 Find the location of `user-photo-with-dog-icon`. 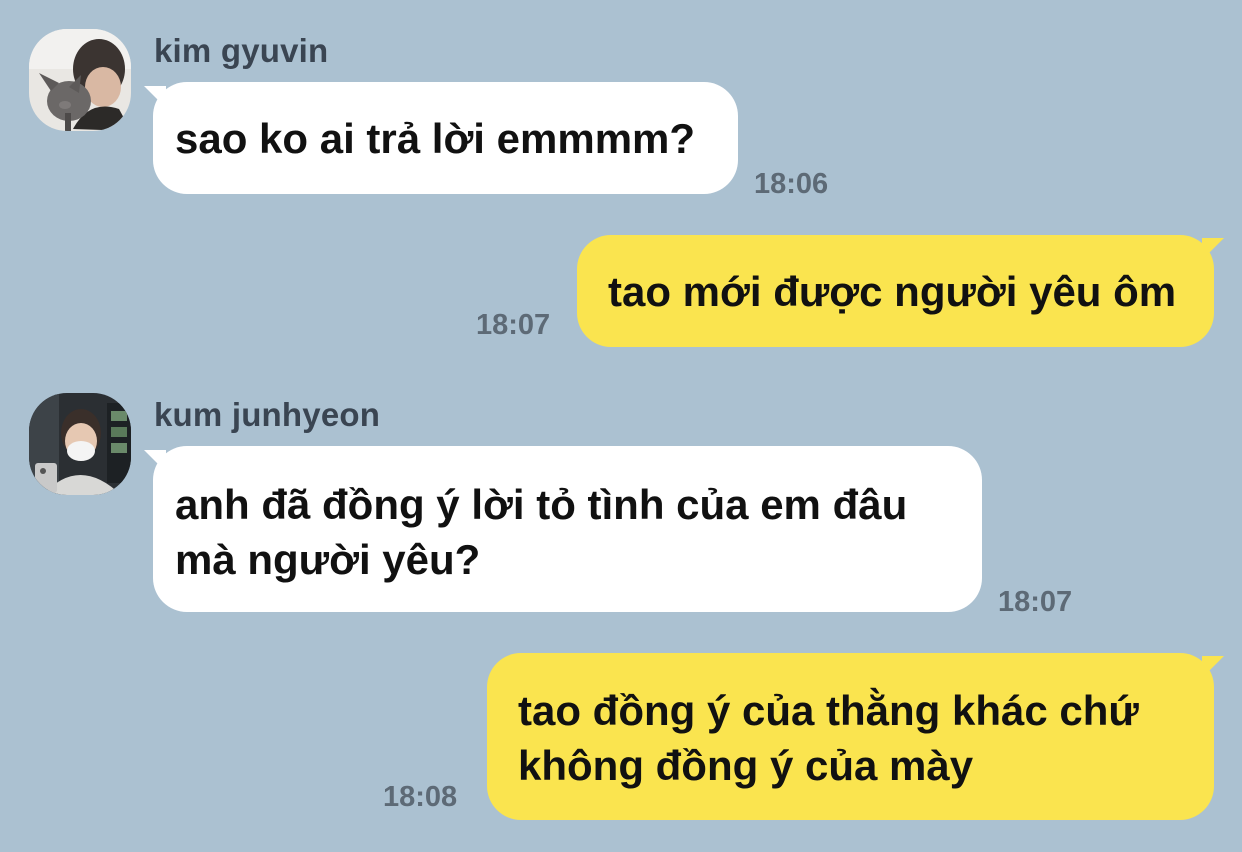

user-photo-with-dog-icon is located at coordinates (80, 80).